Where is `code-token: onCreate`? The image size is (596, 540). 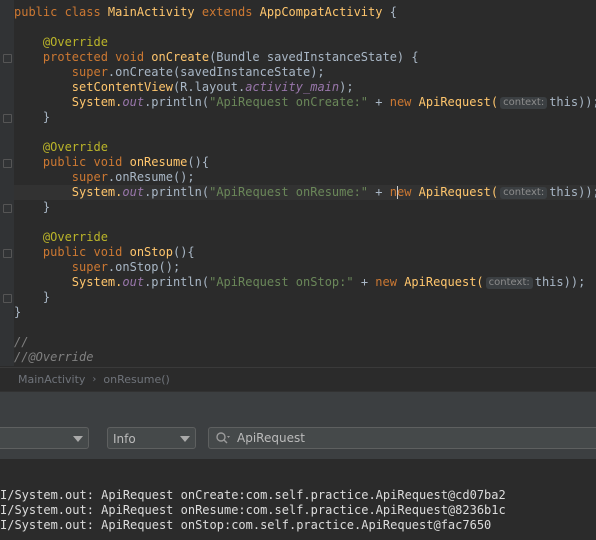 code-token: onCreate is located at coordinates (180, 57).